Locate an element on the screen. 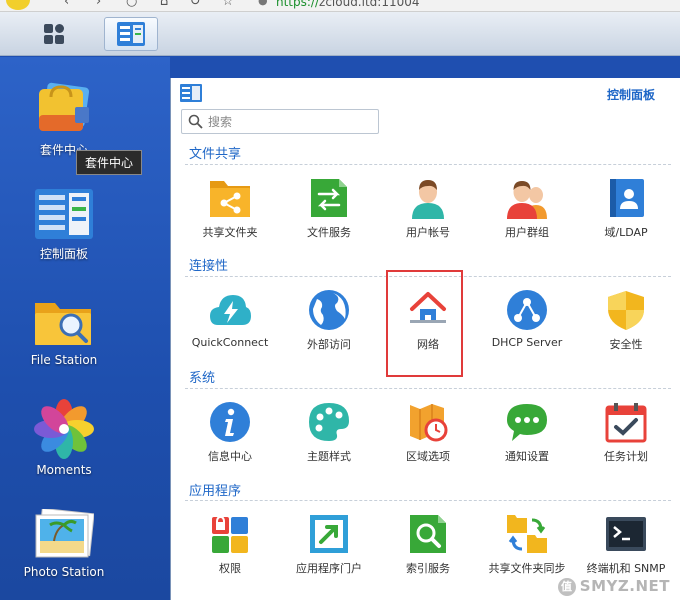  search-input is located at coordinates (290, 121).